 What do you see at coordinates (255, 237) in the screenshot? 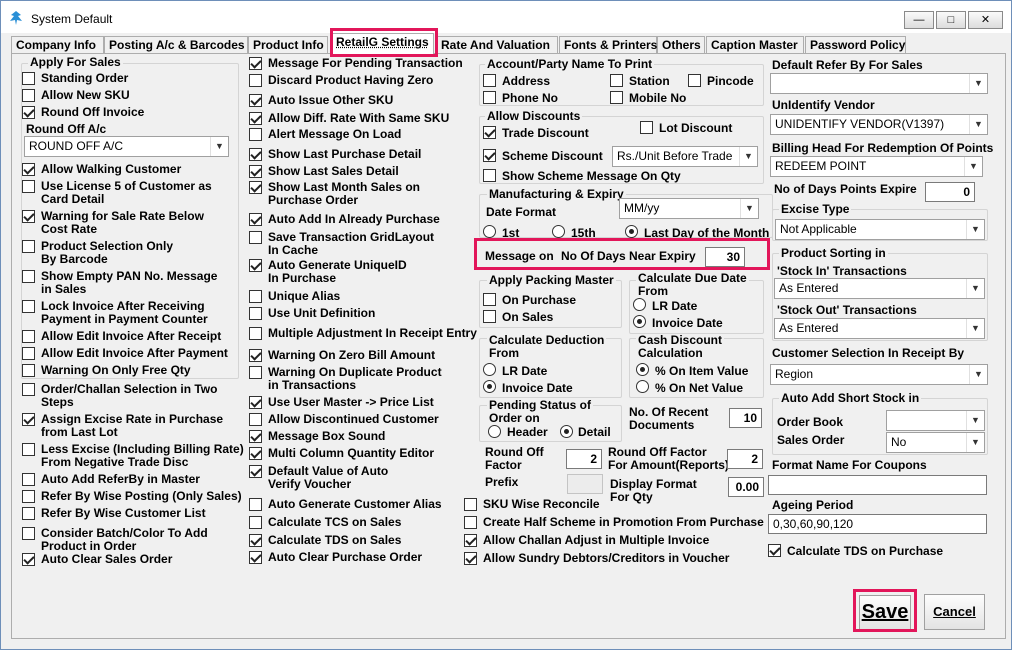
I see `save-grid-checkbox` at bounding box center [255, 237].